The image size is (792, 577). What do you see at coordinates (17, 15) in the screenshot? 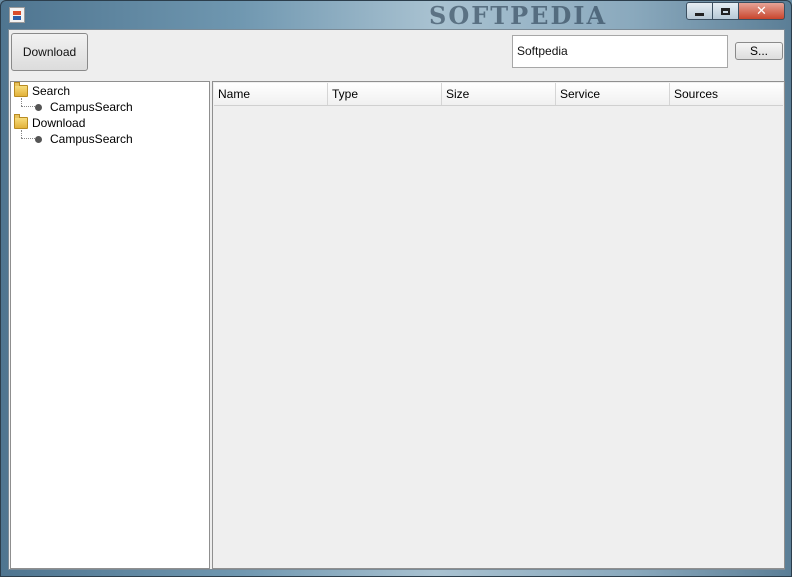
I see `java-app-icon` at bounding box center [17, 15].